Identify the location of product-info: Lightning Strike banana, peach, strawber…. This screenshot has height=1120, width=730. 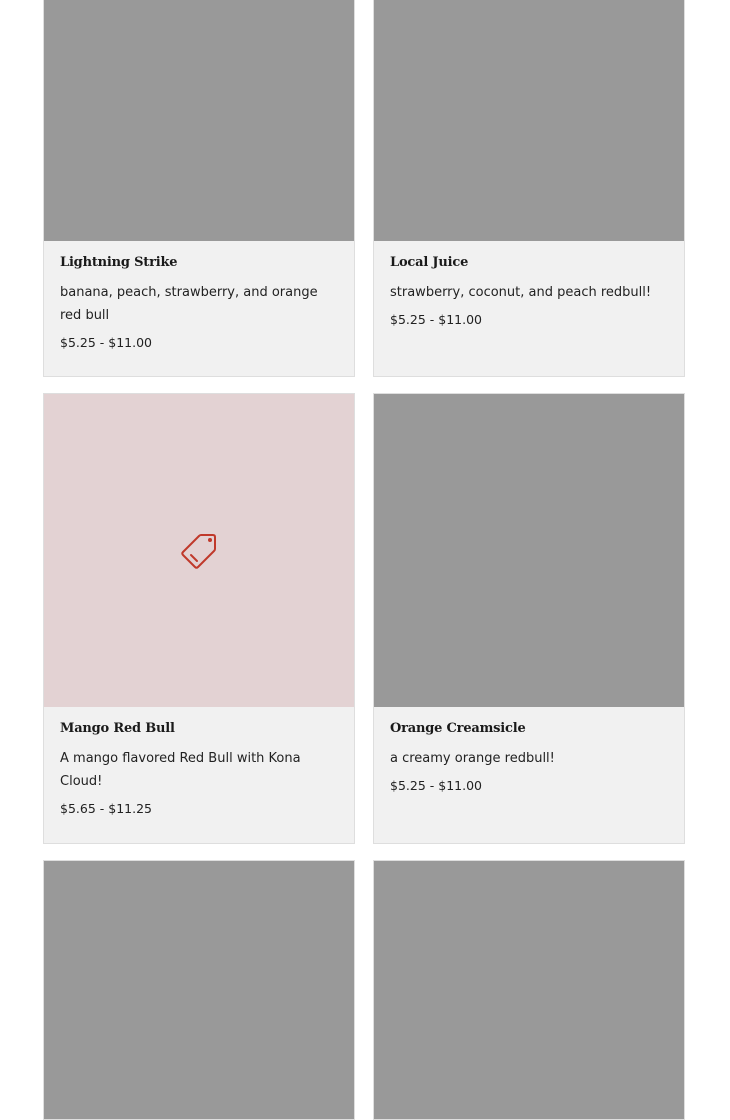
(199, 295).